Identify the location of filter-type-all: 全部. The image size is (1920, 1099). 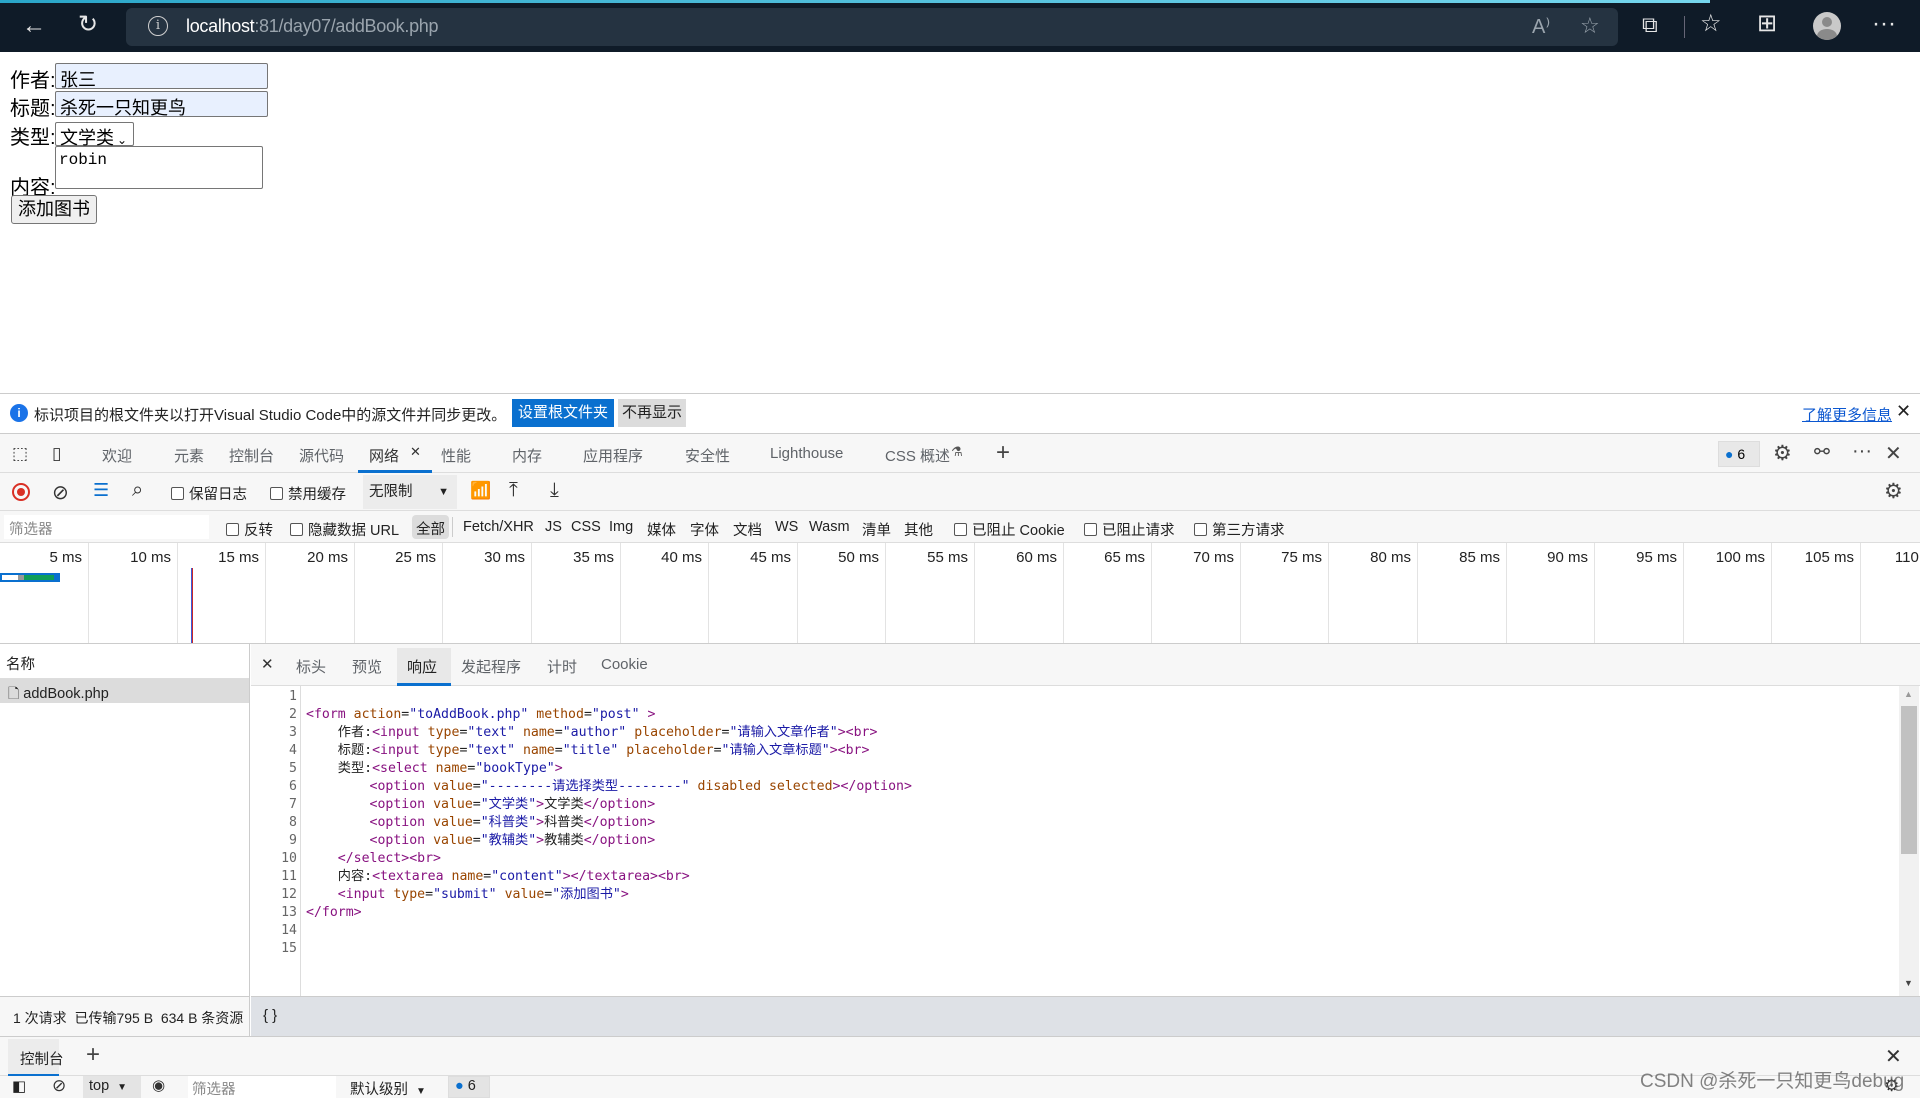
(430, 527).